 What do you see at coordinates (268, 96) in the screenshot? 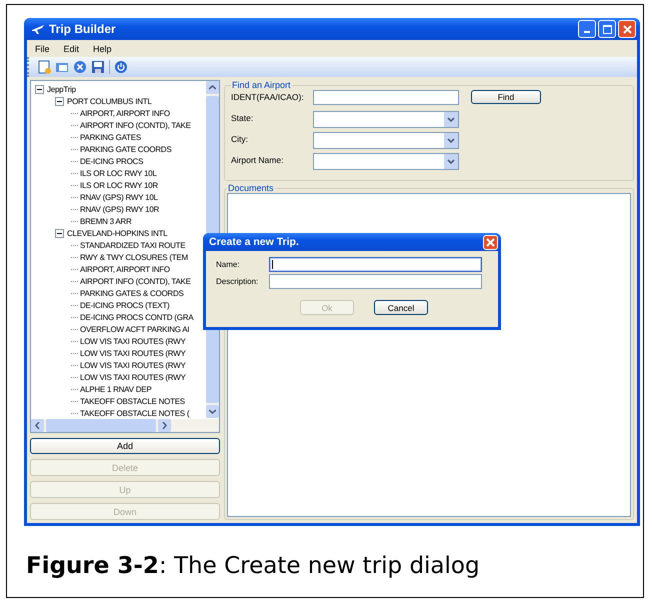
I see `field-label: IDENT(FAA/ICAO):` at bounding box center [268, 96].